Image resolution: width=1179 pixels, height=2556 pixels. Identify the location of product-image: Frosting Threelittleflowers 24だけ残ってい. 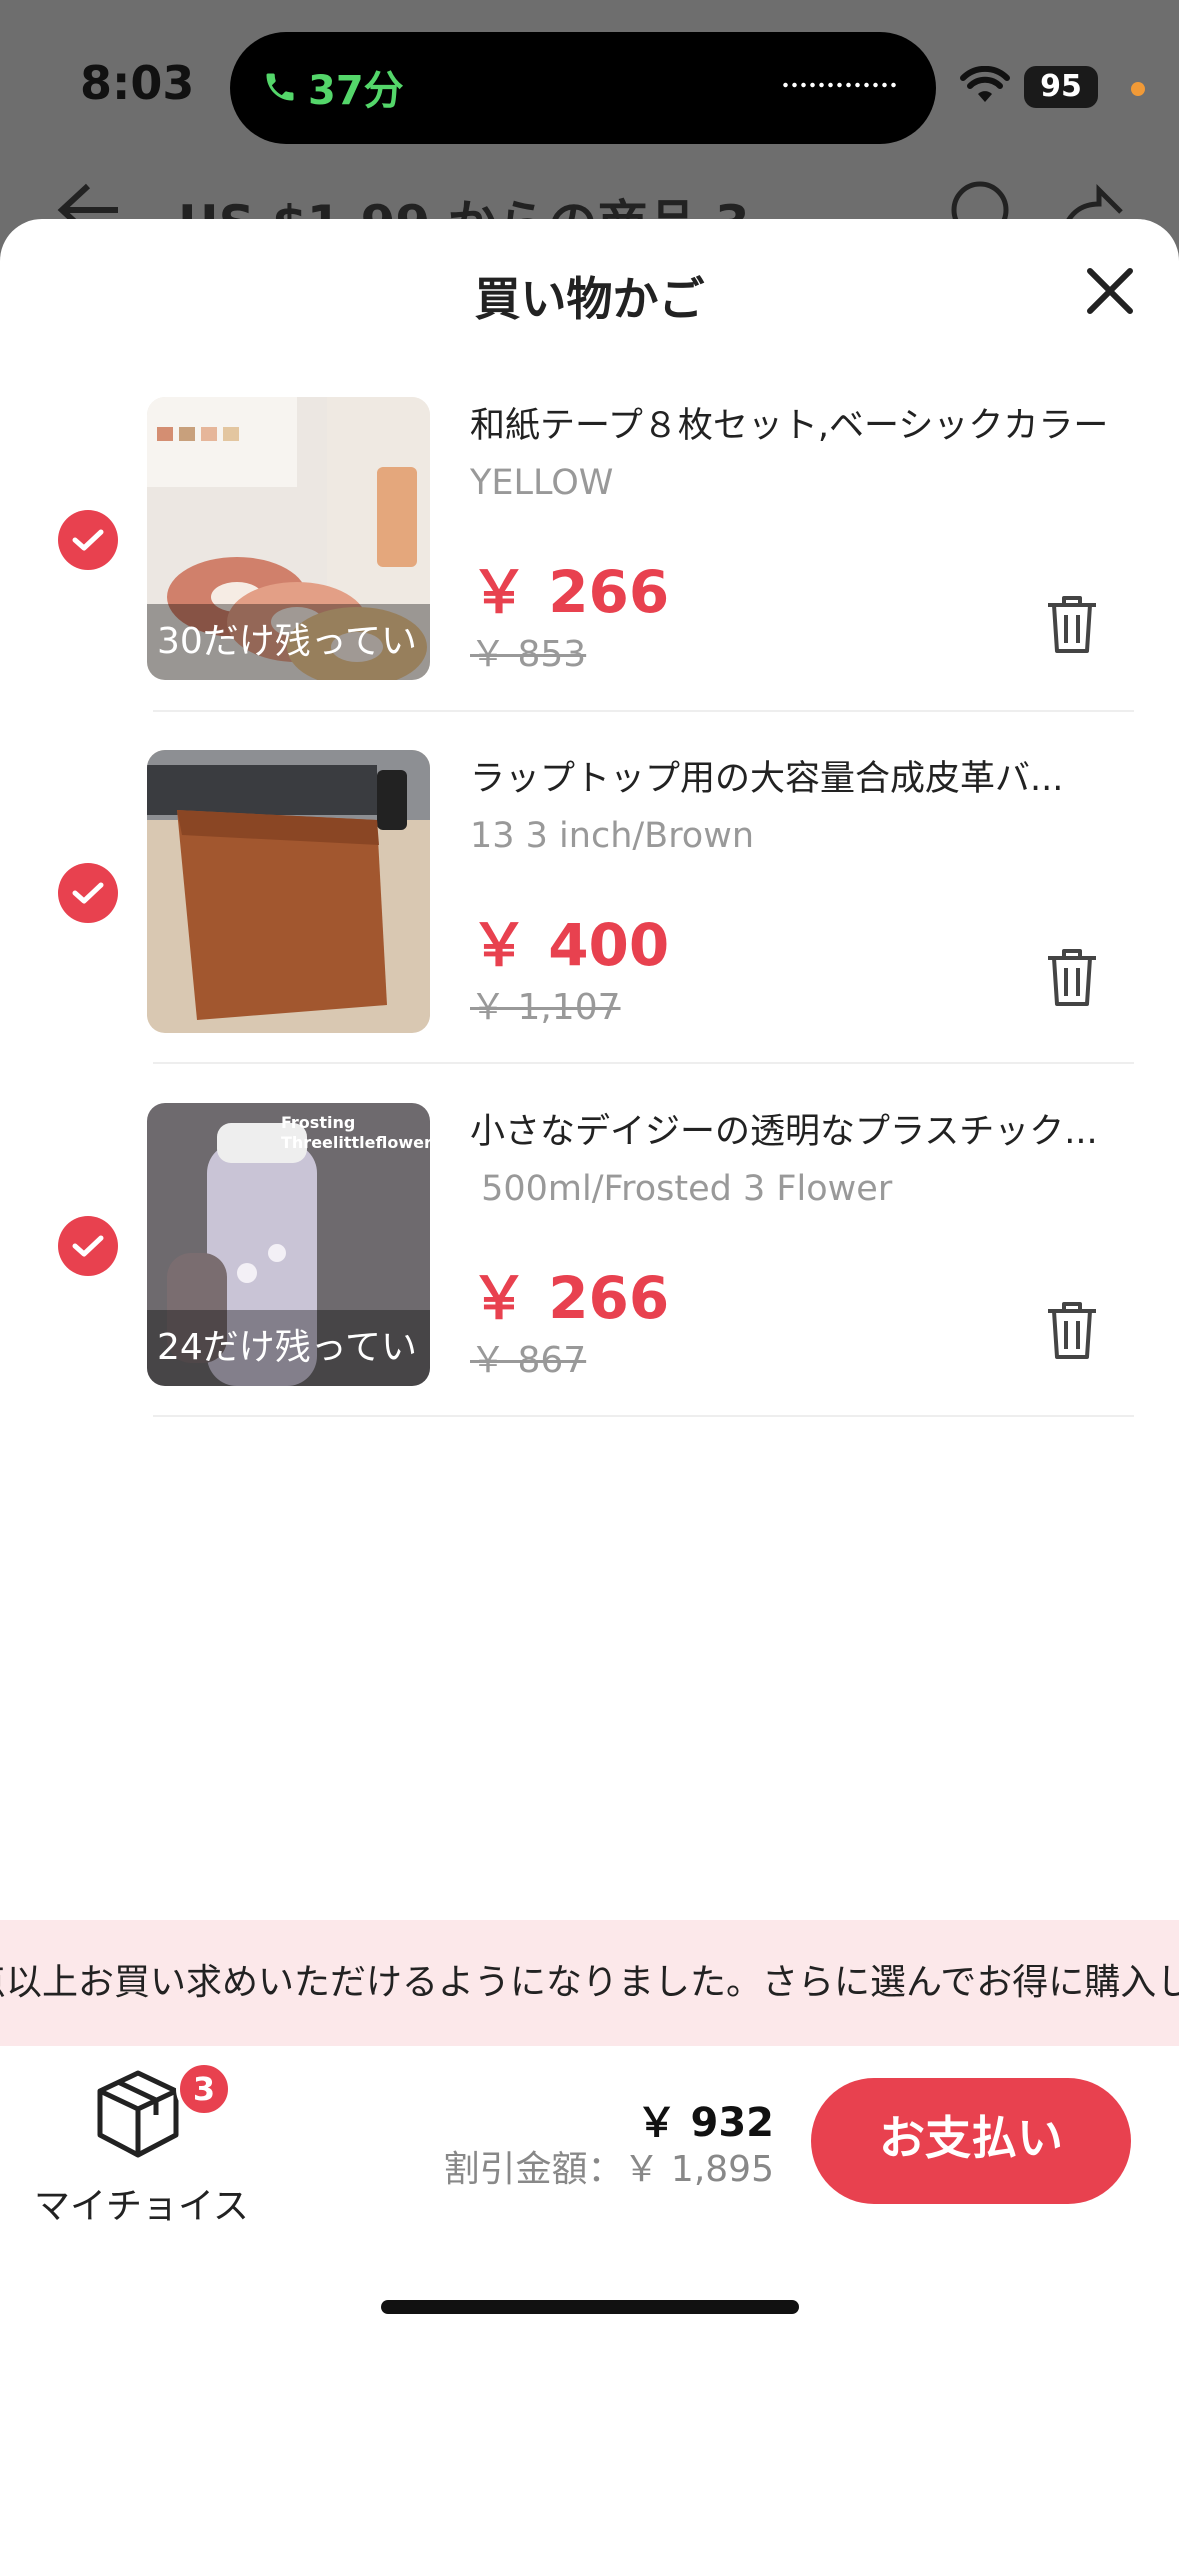
(288, 1244).